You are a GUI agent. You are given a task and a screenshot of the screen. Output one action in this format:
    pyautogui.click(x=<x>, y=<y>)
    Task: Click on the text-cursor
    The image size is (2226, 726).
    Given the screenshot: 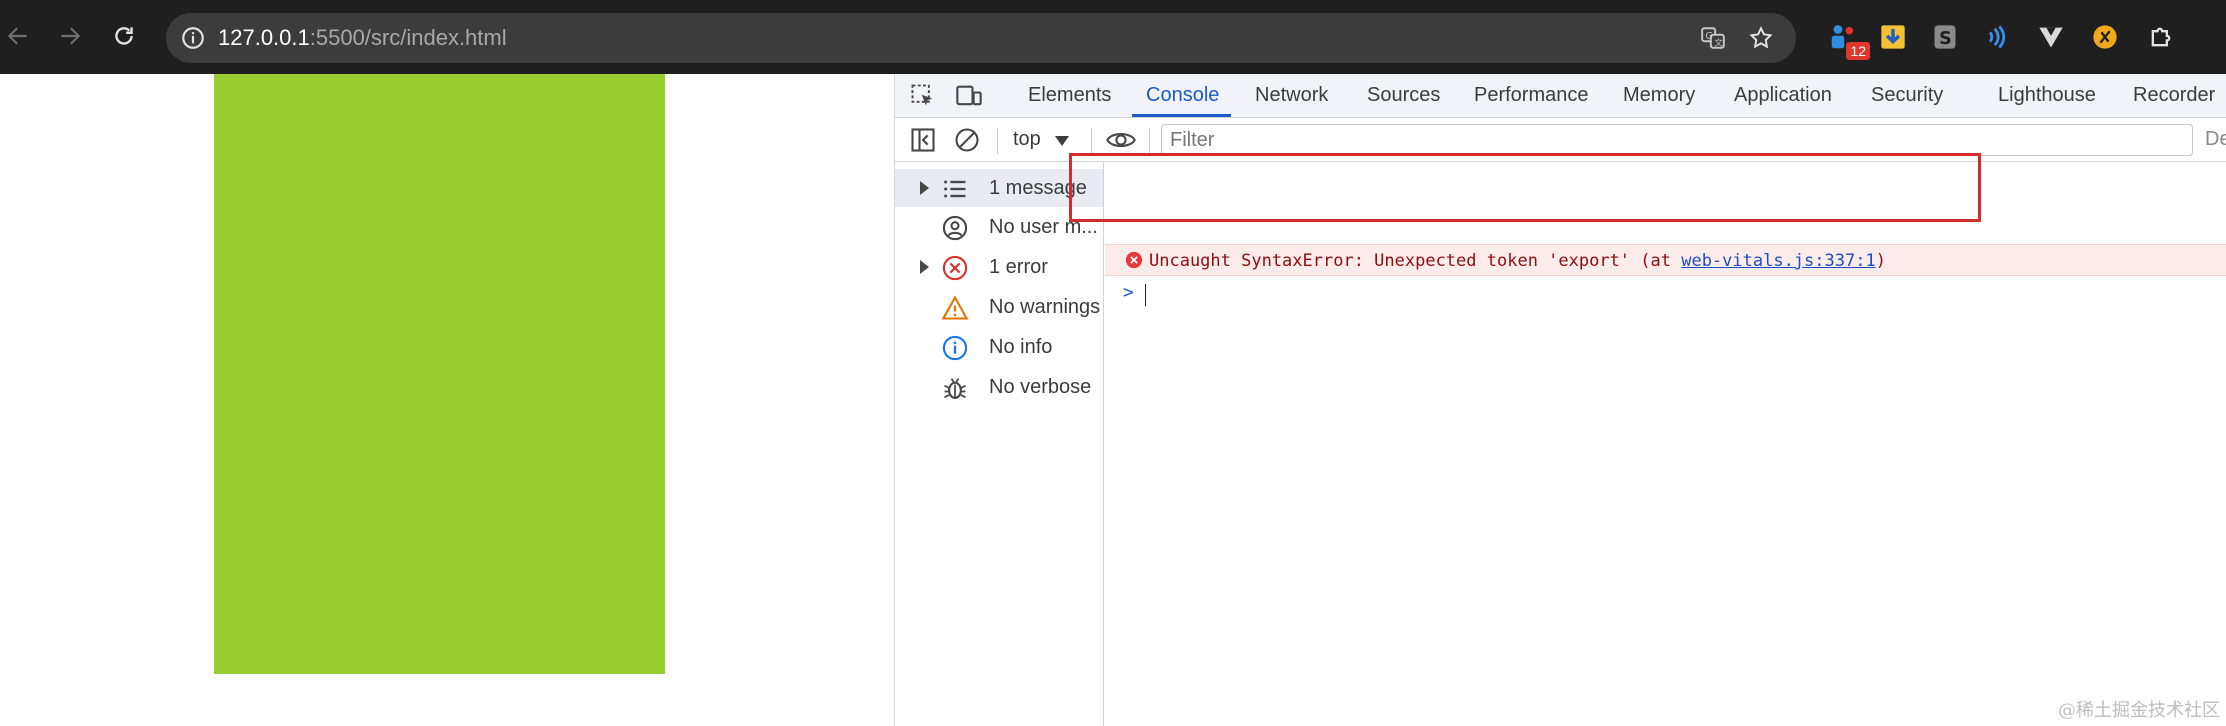 What is the action you would take?
    pyautogui.click(x=1145, y=295)
    